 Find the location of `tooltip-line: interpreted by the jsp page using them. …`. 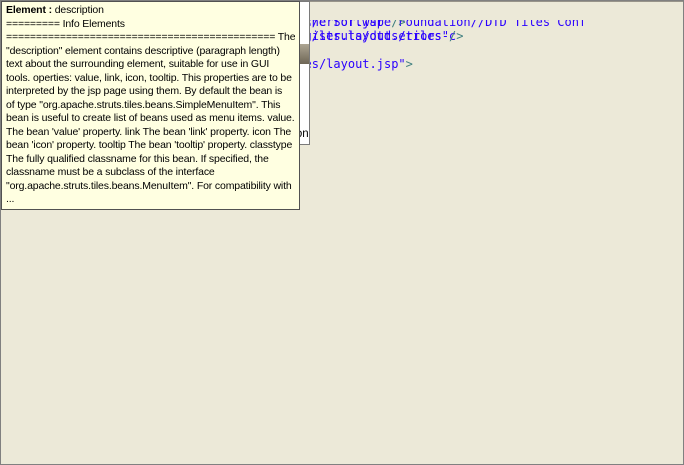

tooltip-line: interpreted by the jsp page using them. … is located at coordinates (144, 91).